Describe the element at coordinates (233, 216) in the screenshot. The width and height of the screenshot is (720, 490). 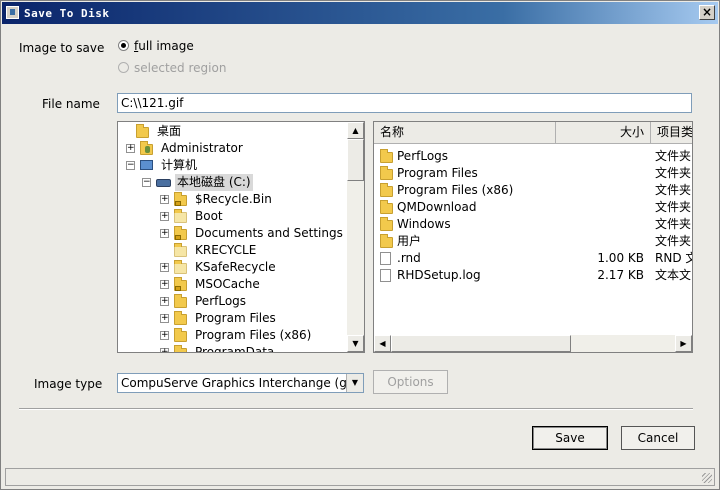
I see `tree-item: + Boot` at that location.